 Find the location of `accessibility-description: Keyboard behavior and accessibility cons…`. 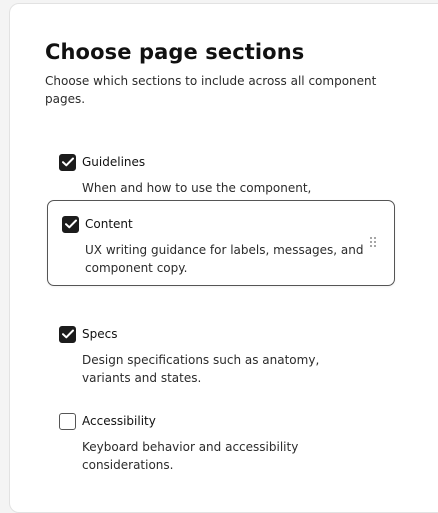

accessibility-description: Keyboard behavior and accessibility cons… is located at coordinates (190, 456).